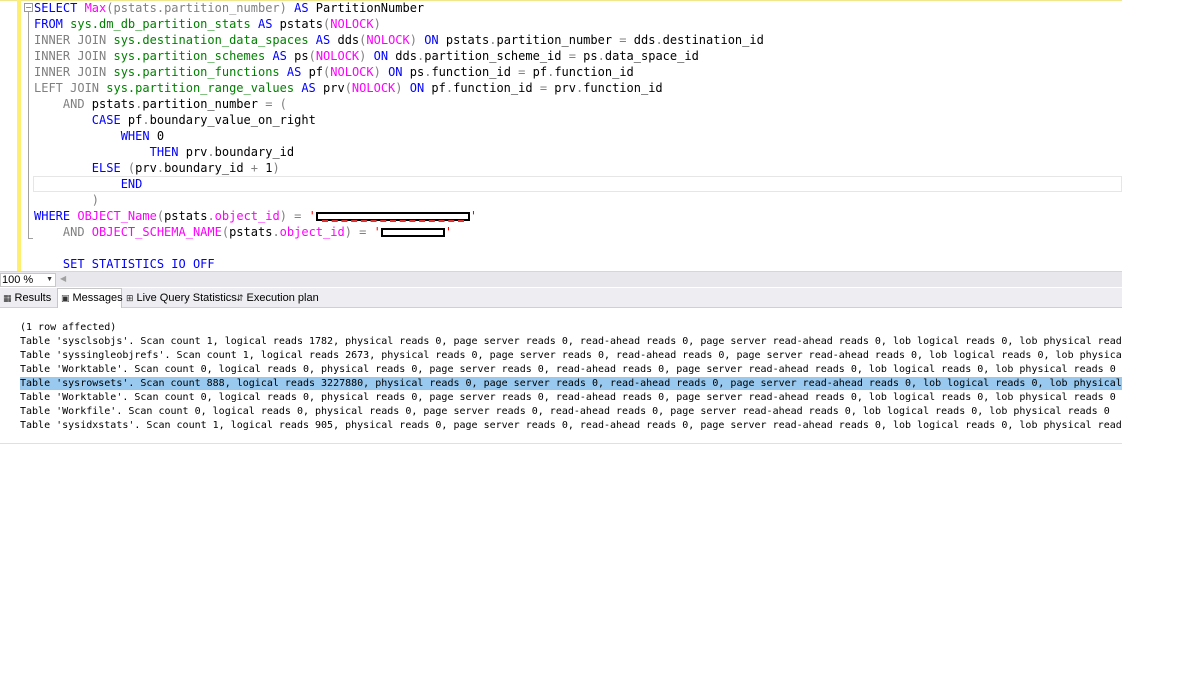 This screenshot has width=1200, height=675. What do you see at coordinates (496, 56) in the screenshot?
I see `code-token: partition_scheme_id` at bounding box center [496, 56].